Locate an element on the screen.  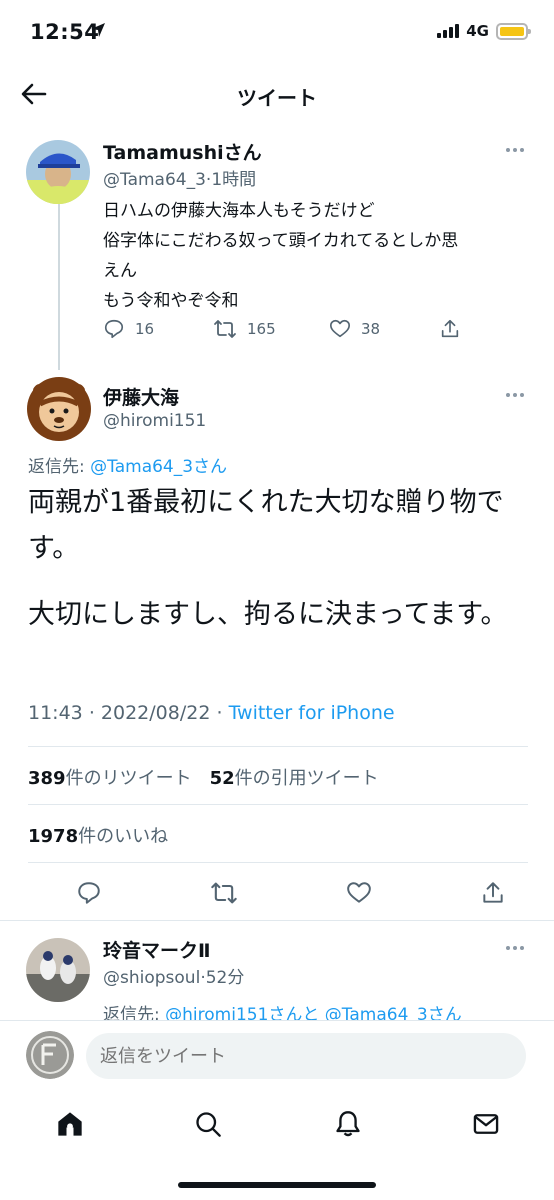
author-handle-time: @Tama64_3·1時間 is located at coordinates (179, 177).